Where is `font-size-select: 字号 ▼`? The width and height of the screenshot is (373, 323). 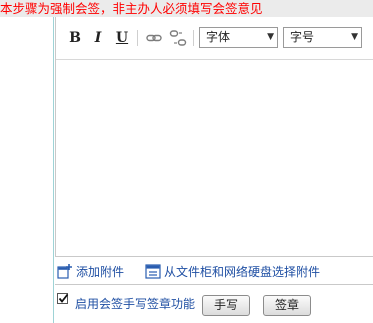 font-size-select: 字号 ▼ is located at coordinates (322, 37).